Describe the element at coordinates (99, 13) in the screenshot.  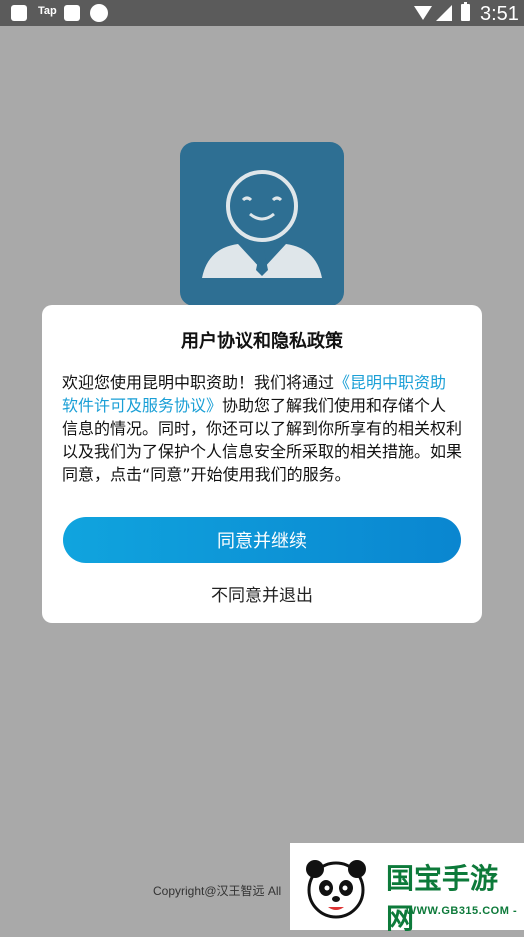
I see `sync-icon` at that location.